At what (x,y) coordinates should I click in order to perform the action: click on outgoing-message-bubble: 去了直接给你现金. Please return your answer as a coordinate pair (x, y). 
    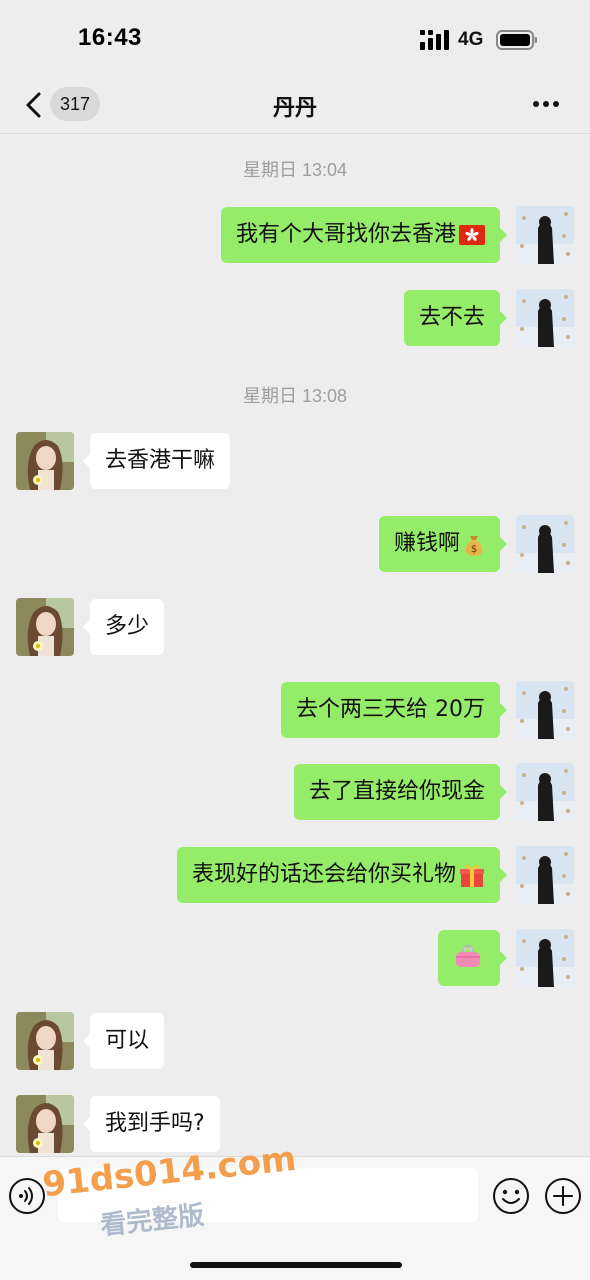
    Looking at the image, I should click on (400, 792).